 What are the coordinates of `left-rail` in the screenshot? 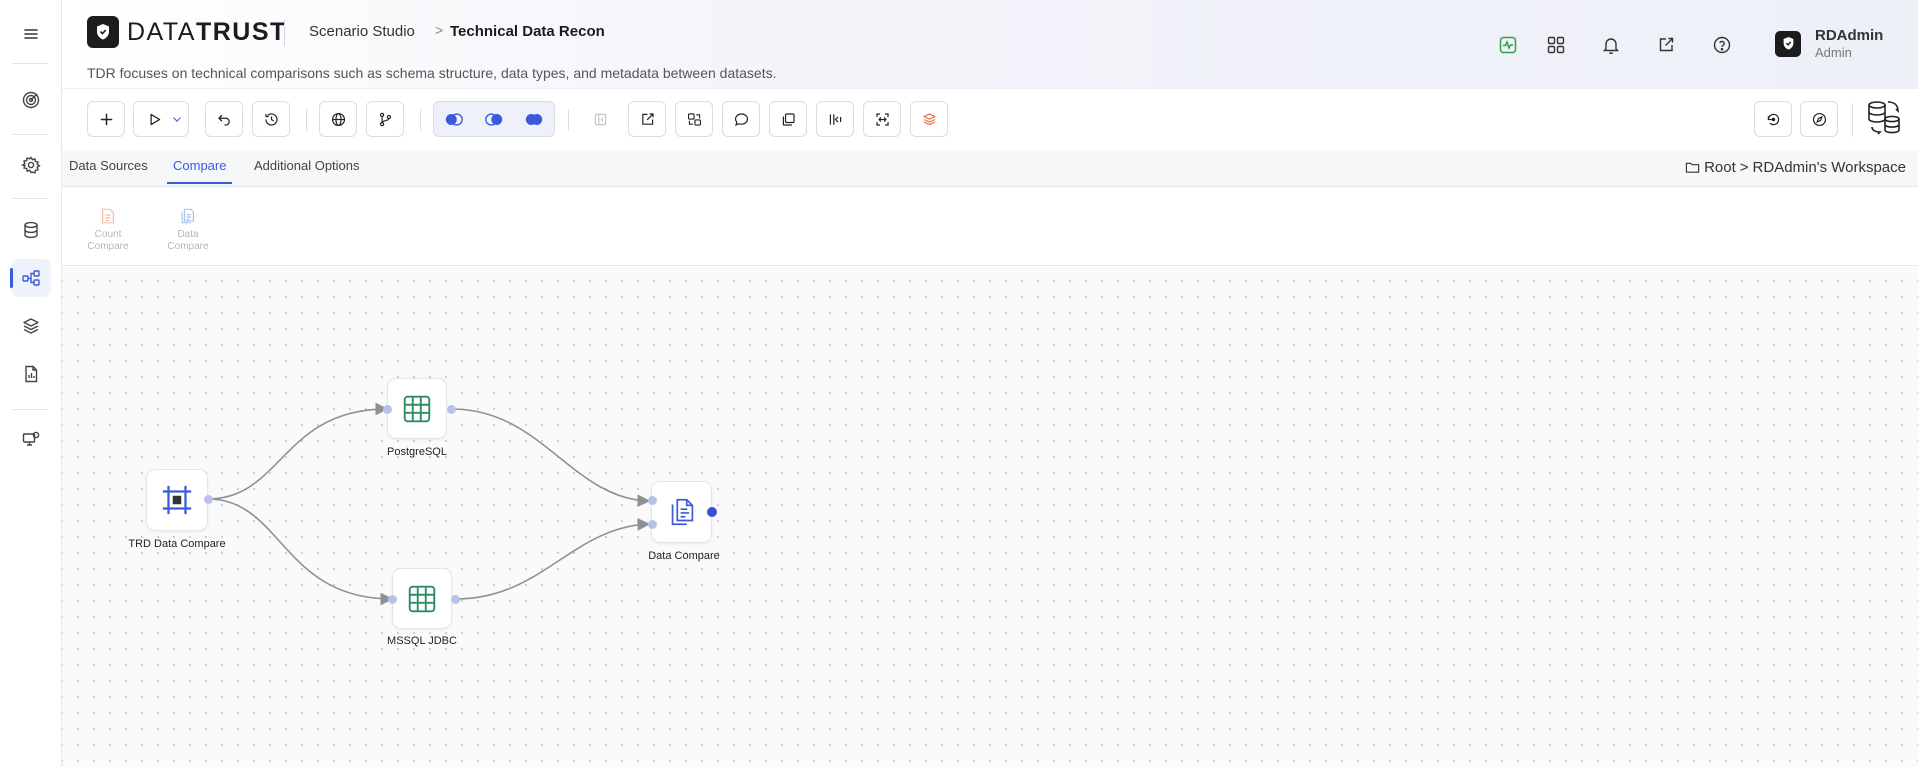 It's located at (31, 383).